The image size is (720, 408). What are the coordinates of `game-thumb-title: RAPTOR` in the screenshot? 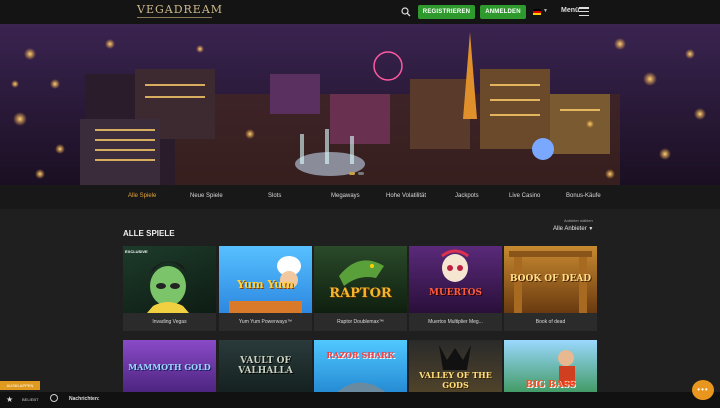 It's located at (360, 293).